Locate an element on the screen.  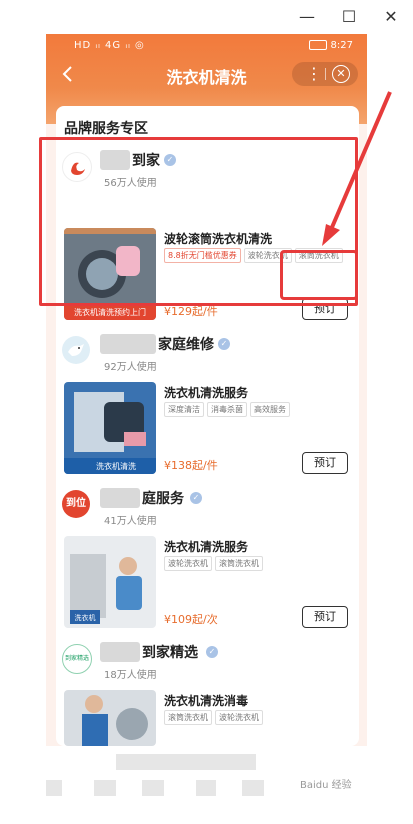
brand-users: 18万人使用 is located at coordinates (130, 675).